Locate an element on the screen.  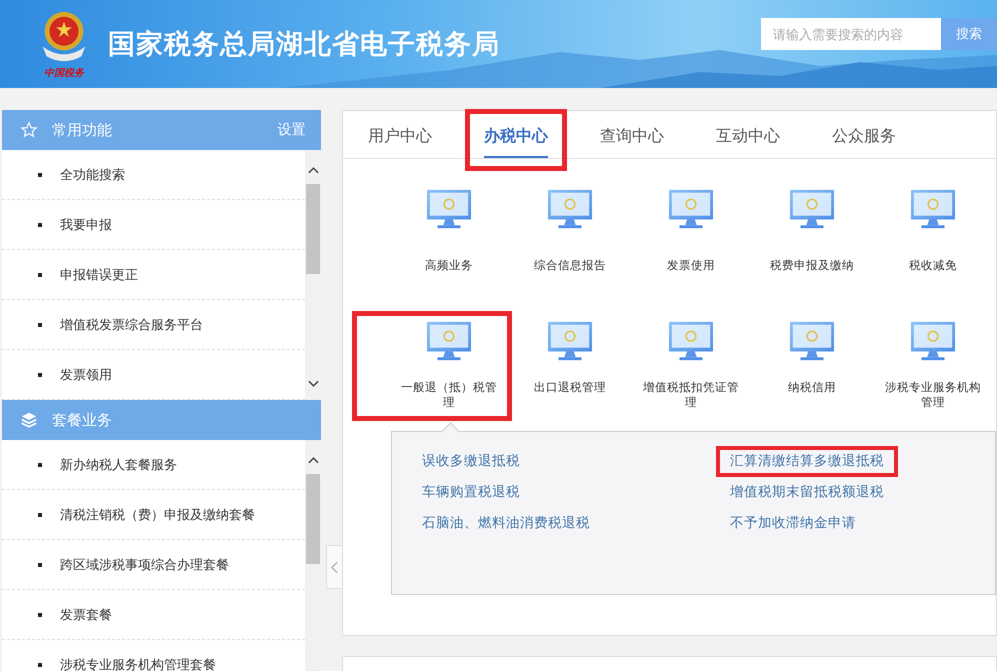
layers-icon is located at coordinates (29, 420).